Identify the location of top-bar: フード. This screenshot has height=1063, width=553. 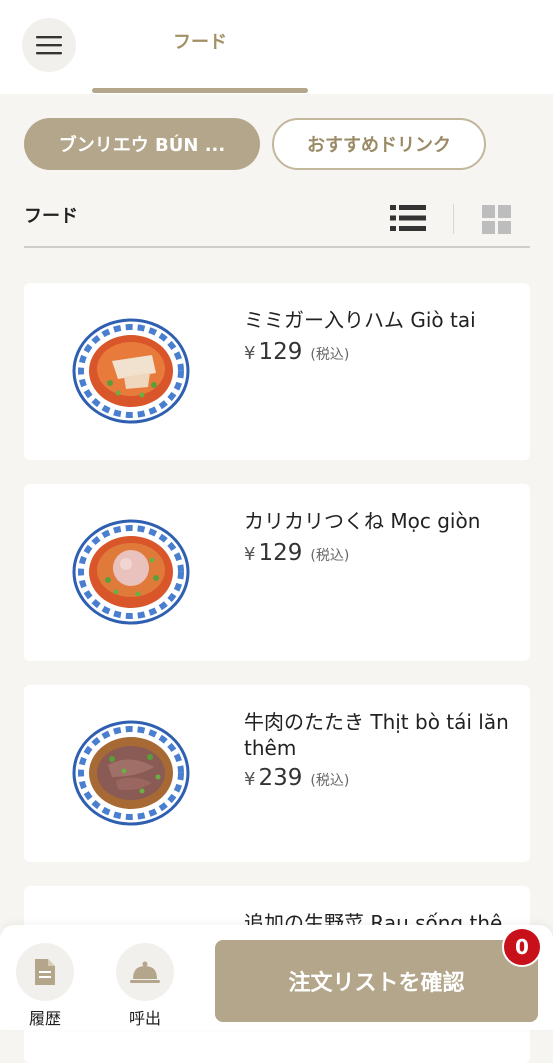
(276, 47).